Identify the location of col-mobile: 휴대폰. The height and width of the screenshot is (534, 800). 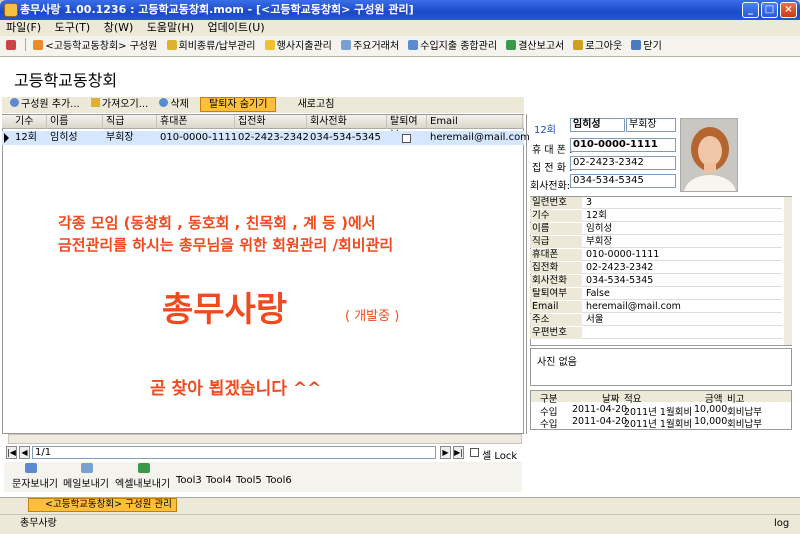
(196, 122).